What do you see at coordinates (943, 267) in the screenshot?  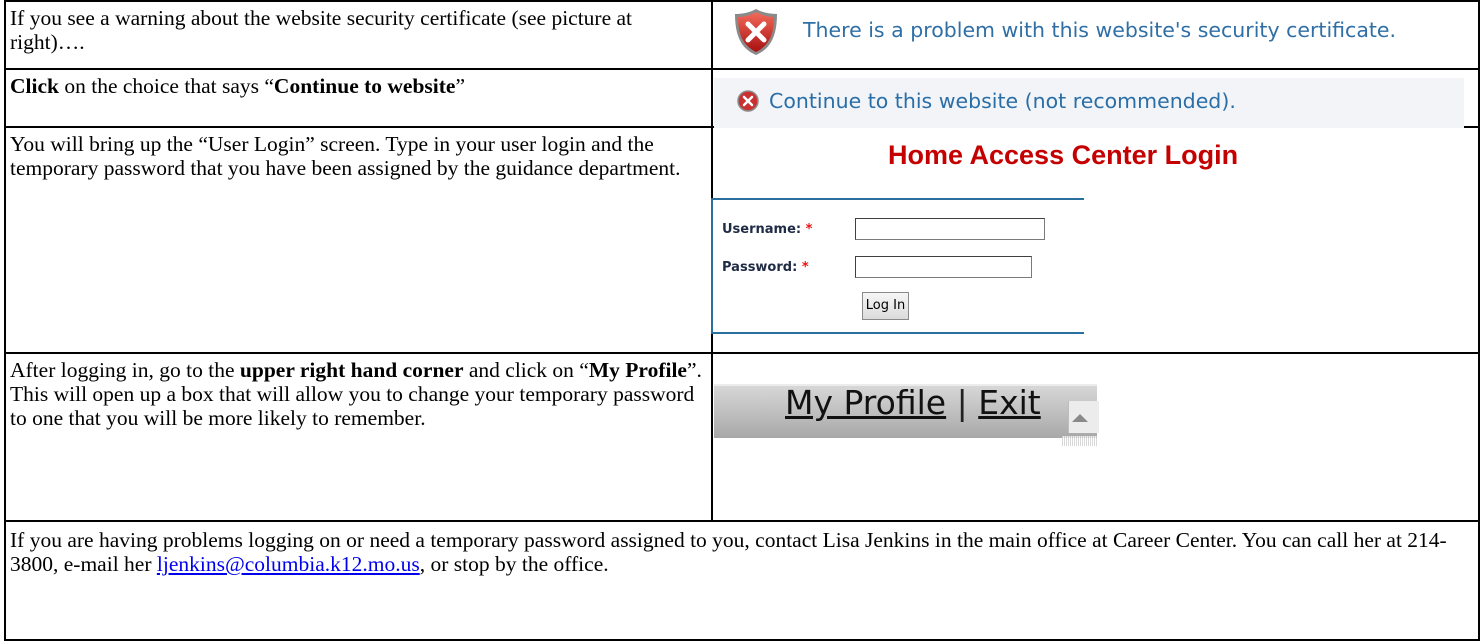 I see `password-input` at bounding box center [943, 267].